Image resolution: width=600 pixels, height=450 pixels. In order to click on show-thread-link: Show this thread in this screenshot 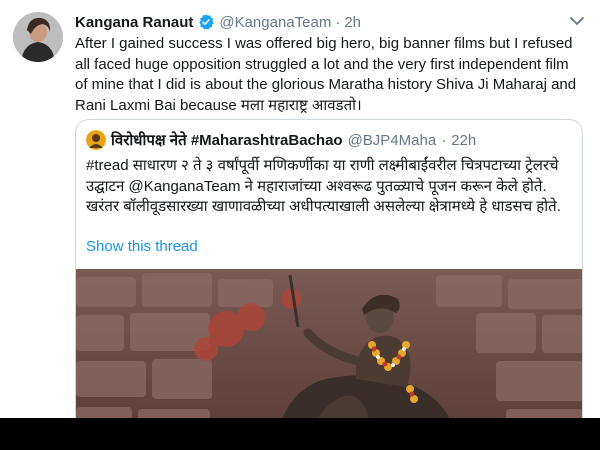, I will do `click(142, 246)`.